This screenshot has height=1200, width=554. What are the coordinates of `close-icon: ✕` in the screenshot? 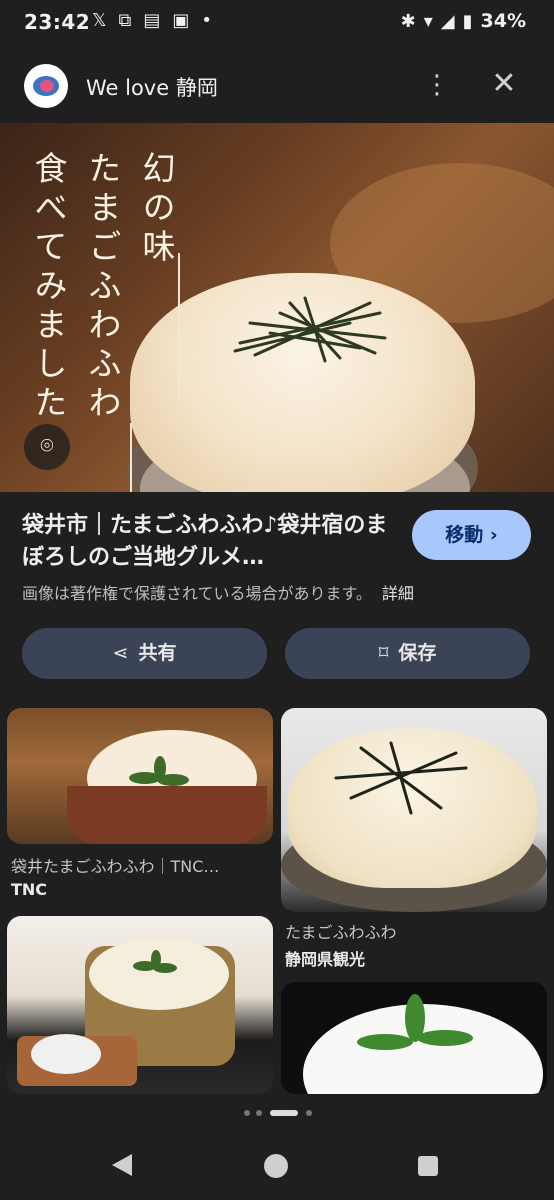 It's located at (504, 84).